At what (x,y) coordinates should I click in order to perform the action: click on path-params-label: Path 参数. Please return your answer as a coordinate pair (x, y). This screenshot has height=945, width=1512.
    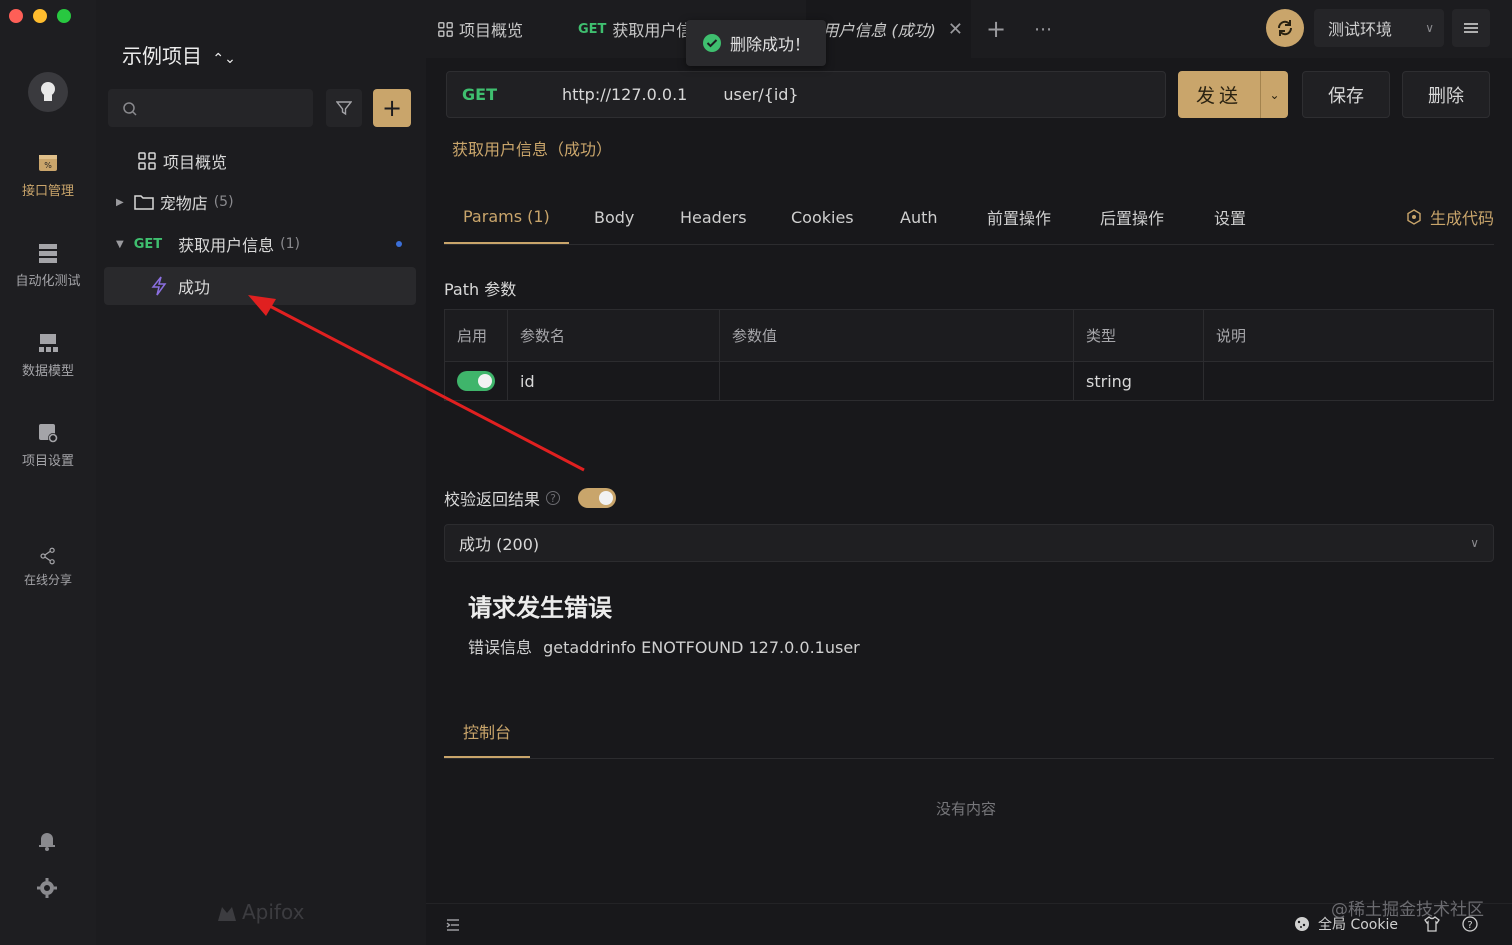
    Looking at the image, I should click on (480, 289).